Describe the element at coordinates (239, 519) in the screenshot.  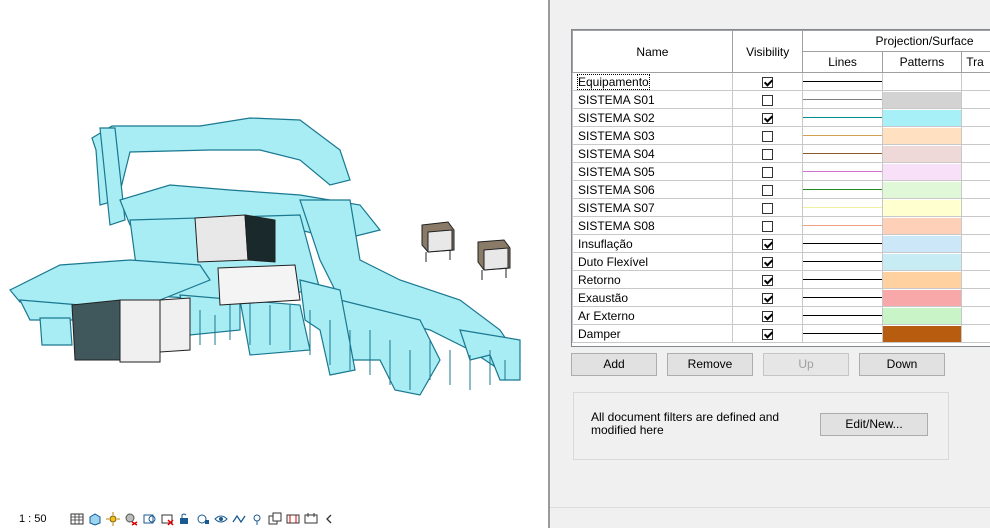
I see `analytical-model-icon` at that location.